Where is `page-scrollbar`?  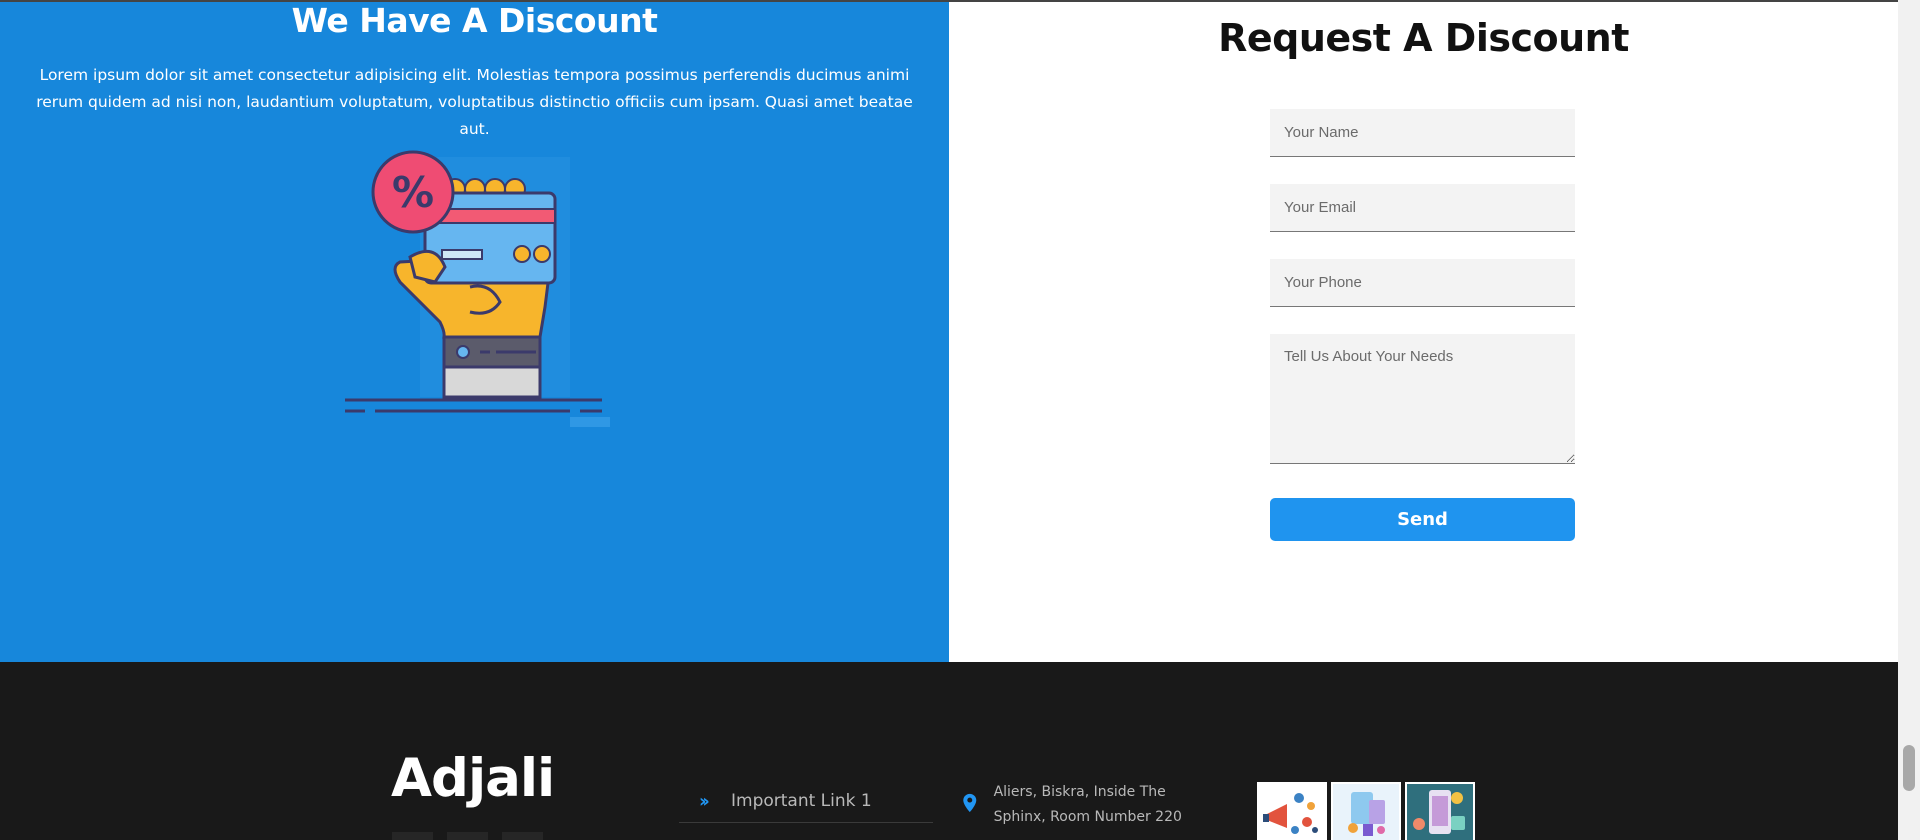
page-scrollbar is located at coordinates (1909, 420).